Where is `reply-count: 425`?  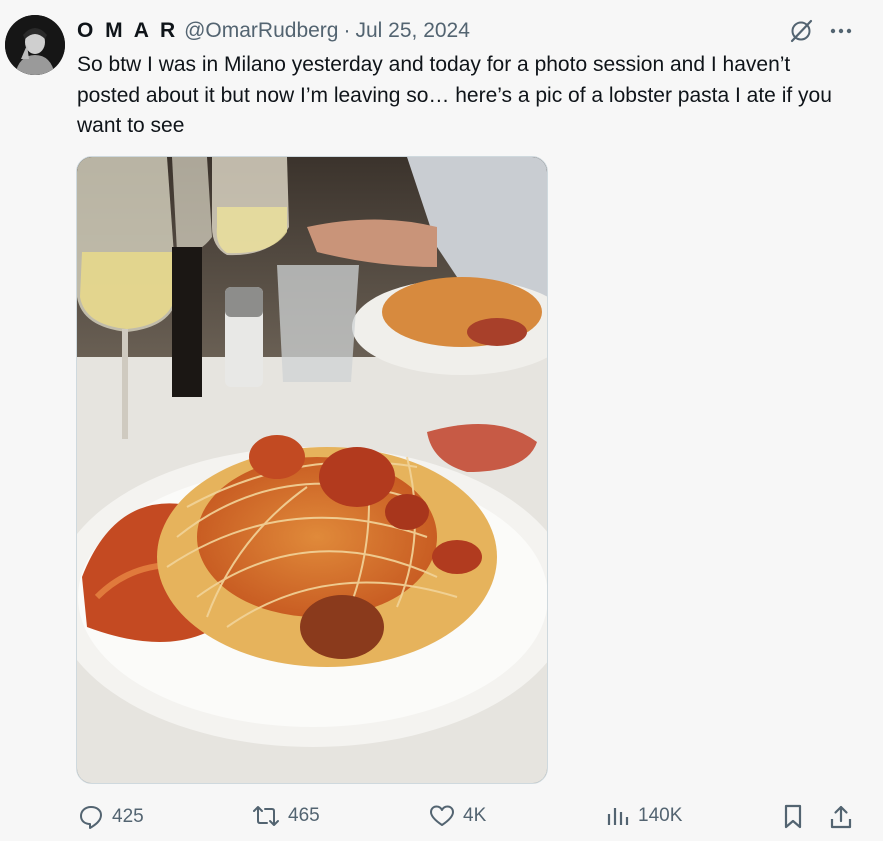
reply-count: 425 is located at coordinates (128, 816).